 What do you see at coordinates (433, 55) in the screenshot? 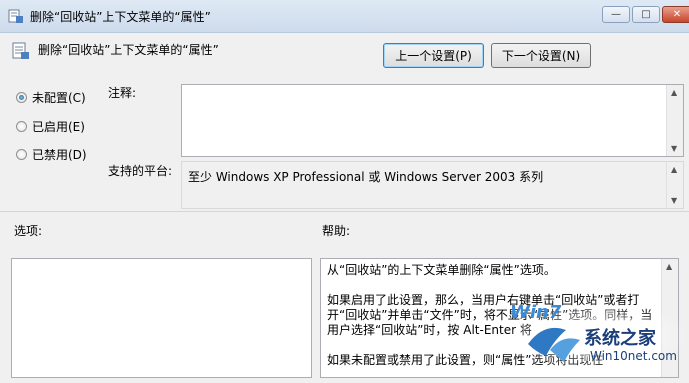
I see `previous-setting-button: 上一个设置(P)` at bounding box center [433, 55].